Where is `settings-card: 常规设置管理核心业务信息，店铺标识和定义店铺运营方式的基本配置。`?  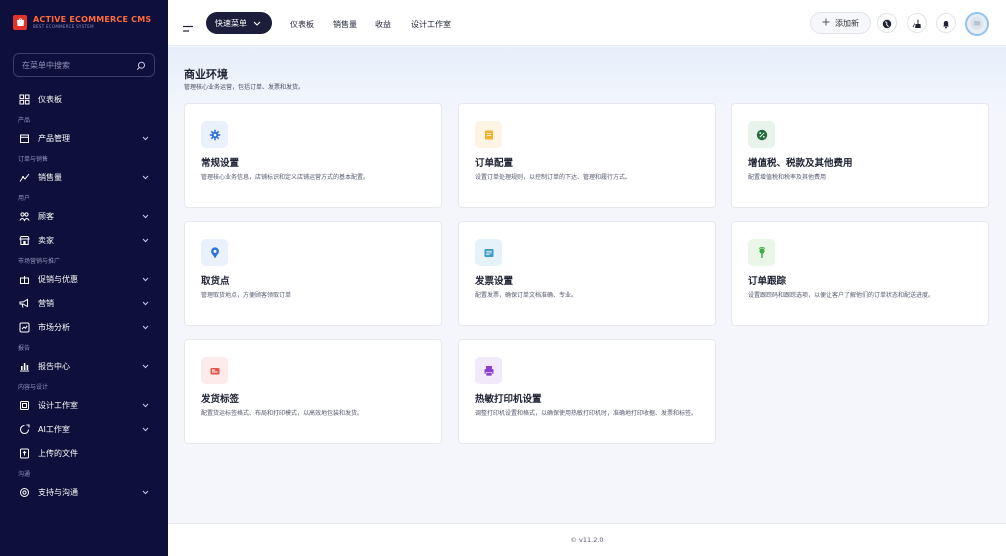 settings-card: 常规设置管理核心业务信息，店铺标识和定义店铺运营方式的基本配置。 is located at coordinates (313, 155).